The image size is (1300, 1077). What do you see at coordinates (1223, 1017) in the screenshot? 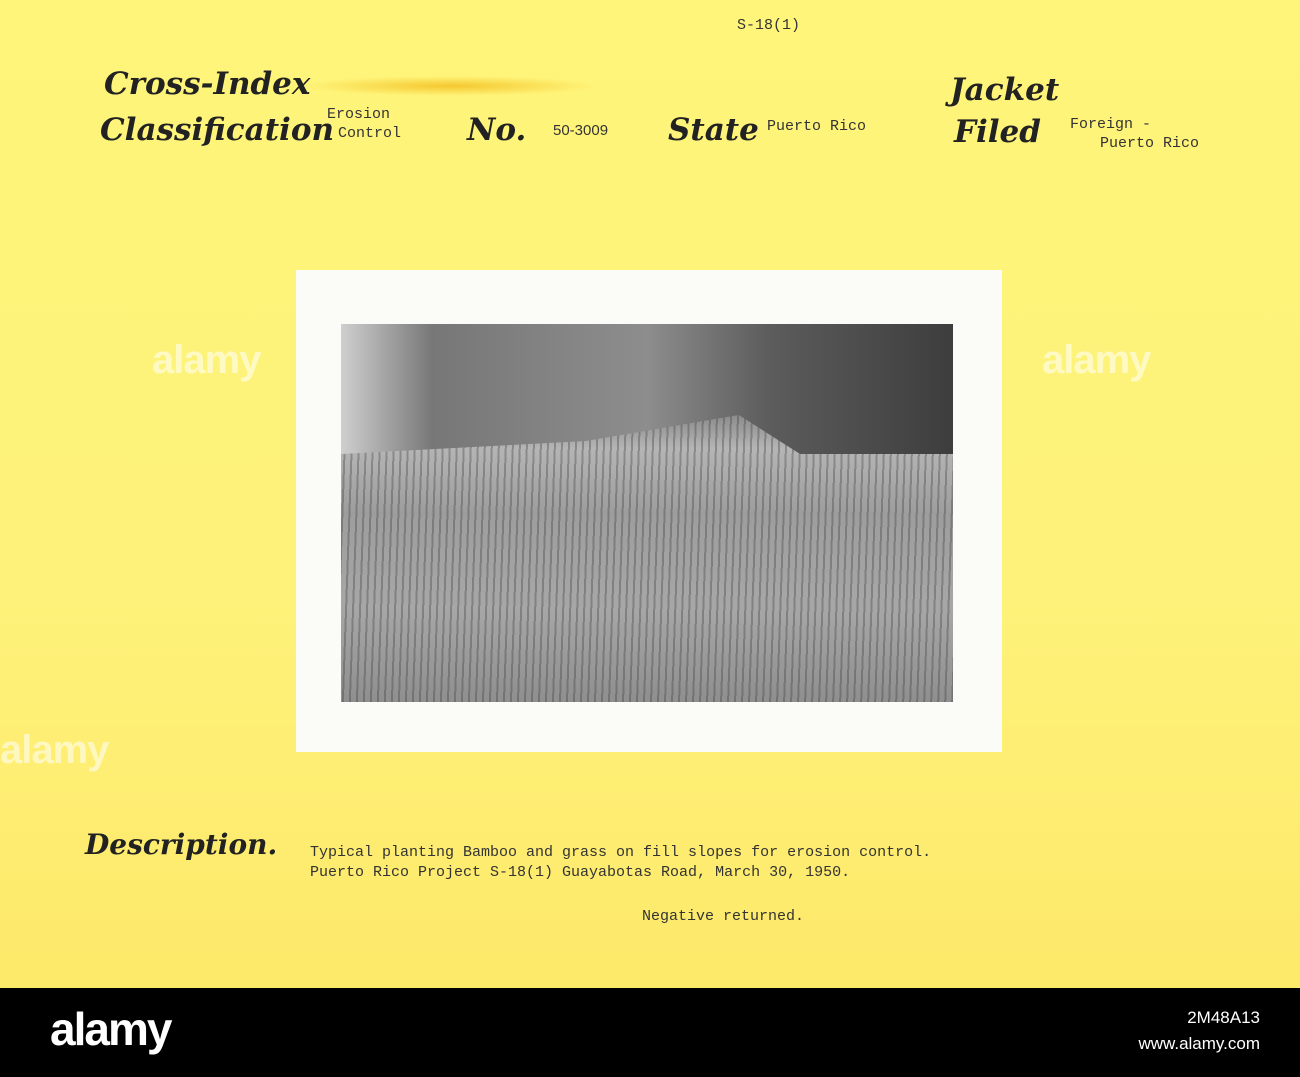
I see `image-id: 2M48A13` at bounding box center [1223, 1017].